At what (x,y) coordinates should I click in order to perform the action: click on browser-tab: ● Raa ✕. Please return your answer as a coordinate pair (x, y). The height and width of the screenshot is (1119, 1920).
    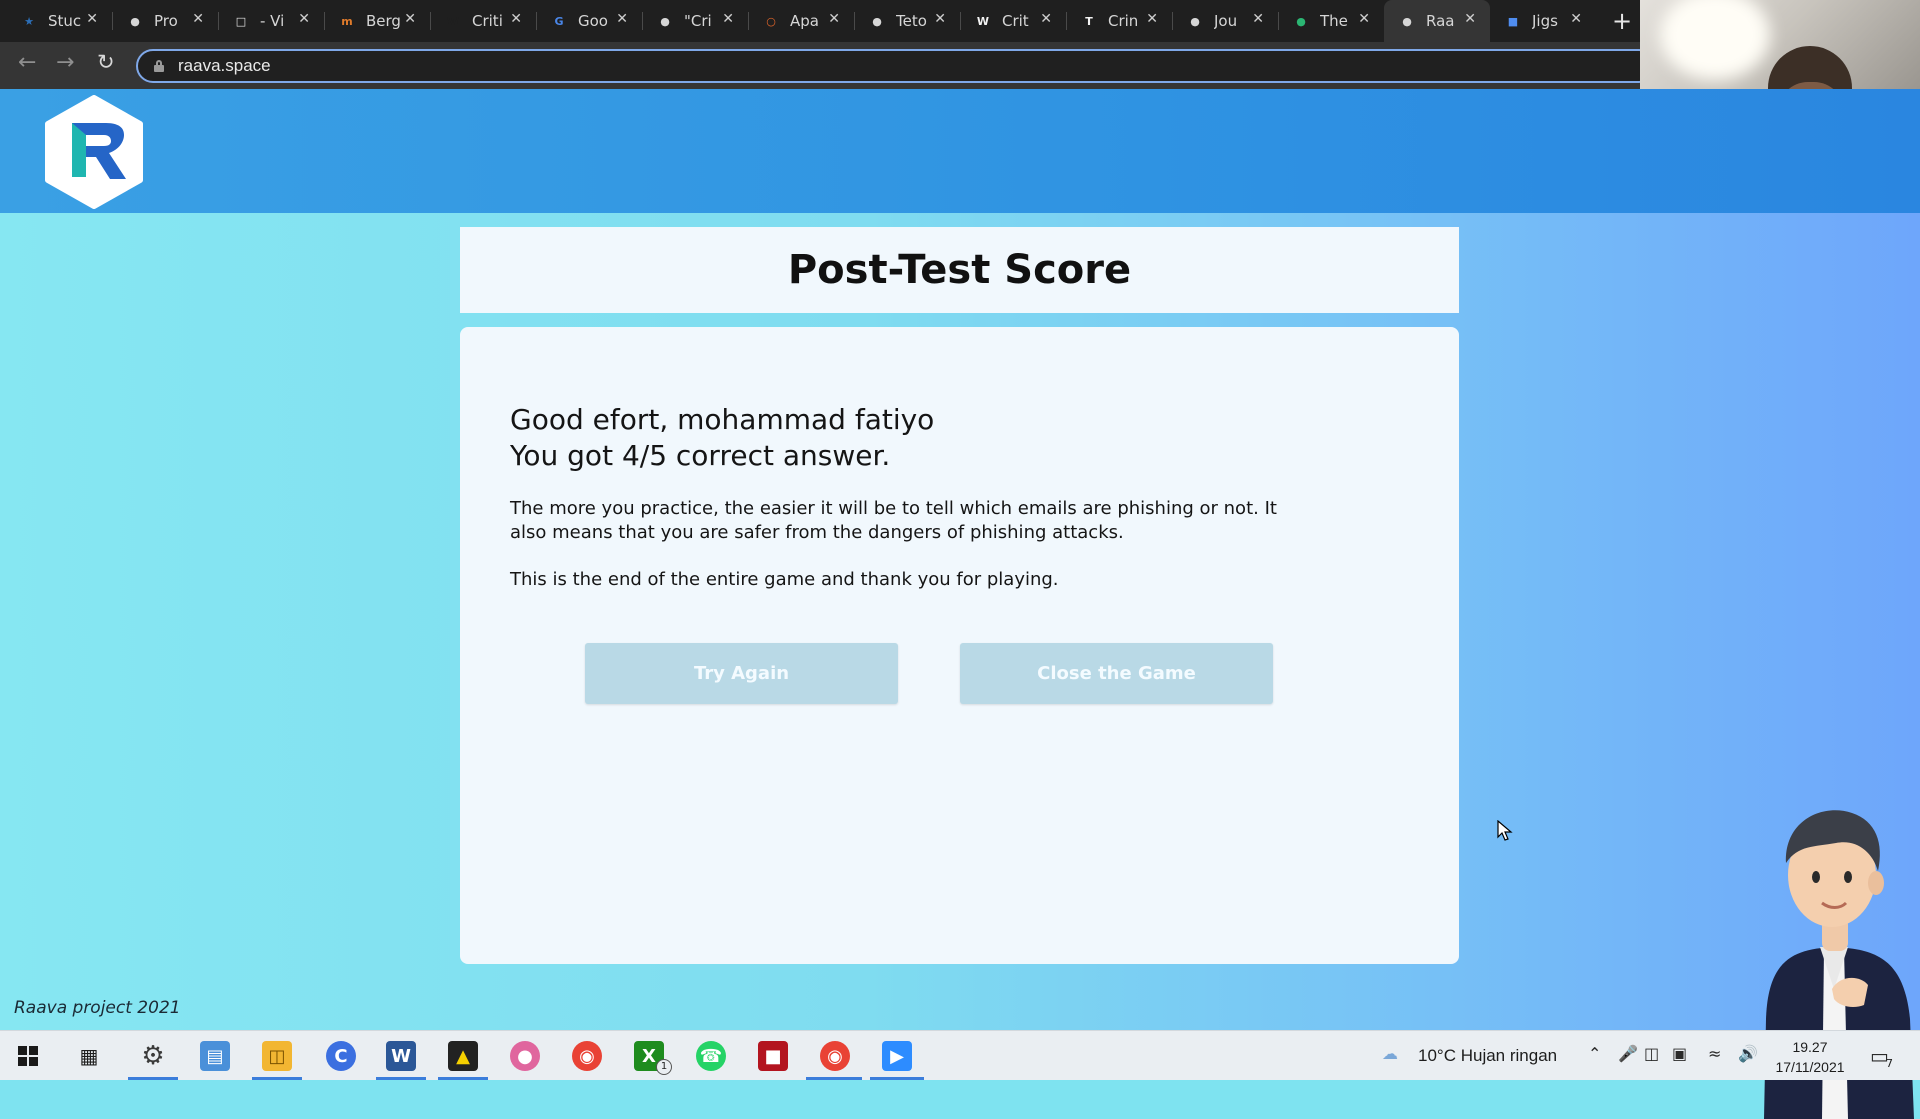
    Looking at the image, I should click on (1437, 21).